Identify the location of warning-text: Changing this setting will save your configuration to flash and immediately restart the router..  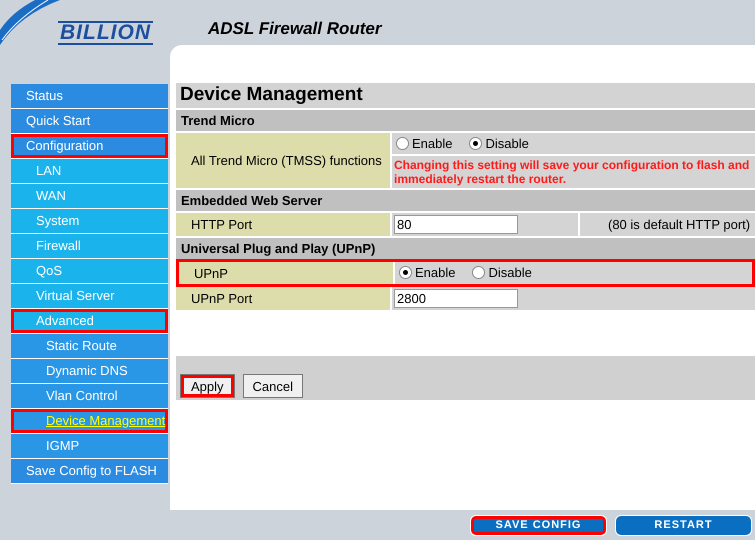
(573, 171).